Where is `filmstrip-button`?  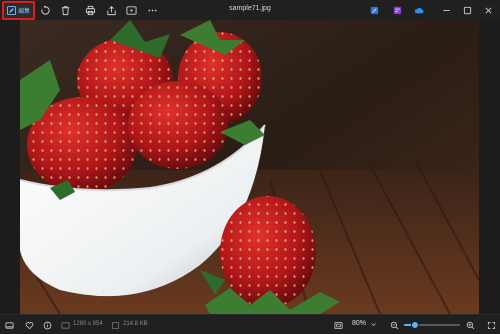
filmstrip-button is located at coordinates (9, 325).